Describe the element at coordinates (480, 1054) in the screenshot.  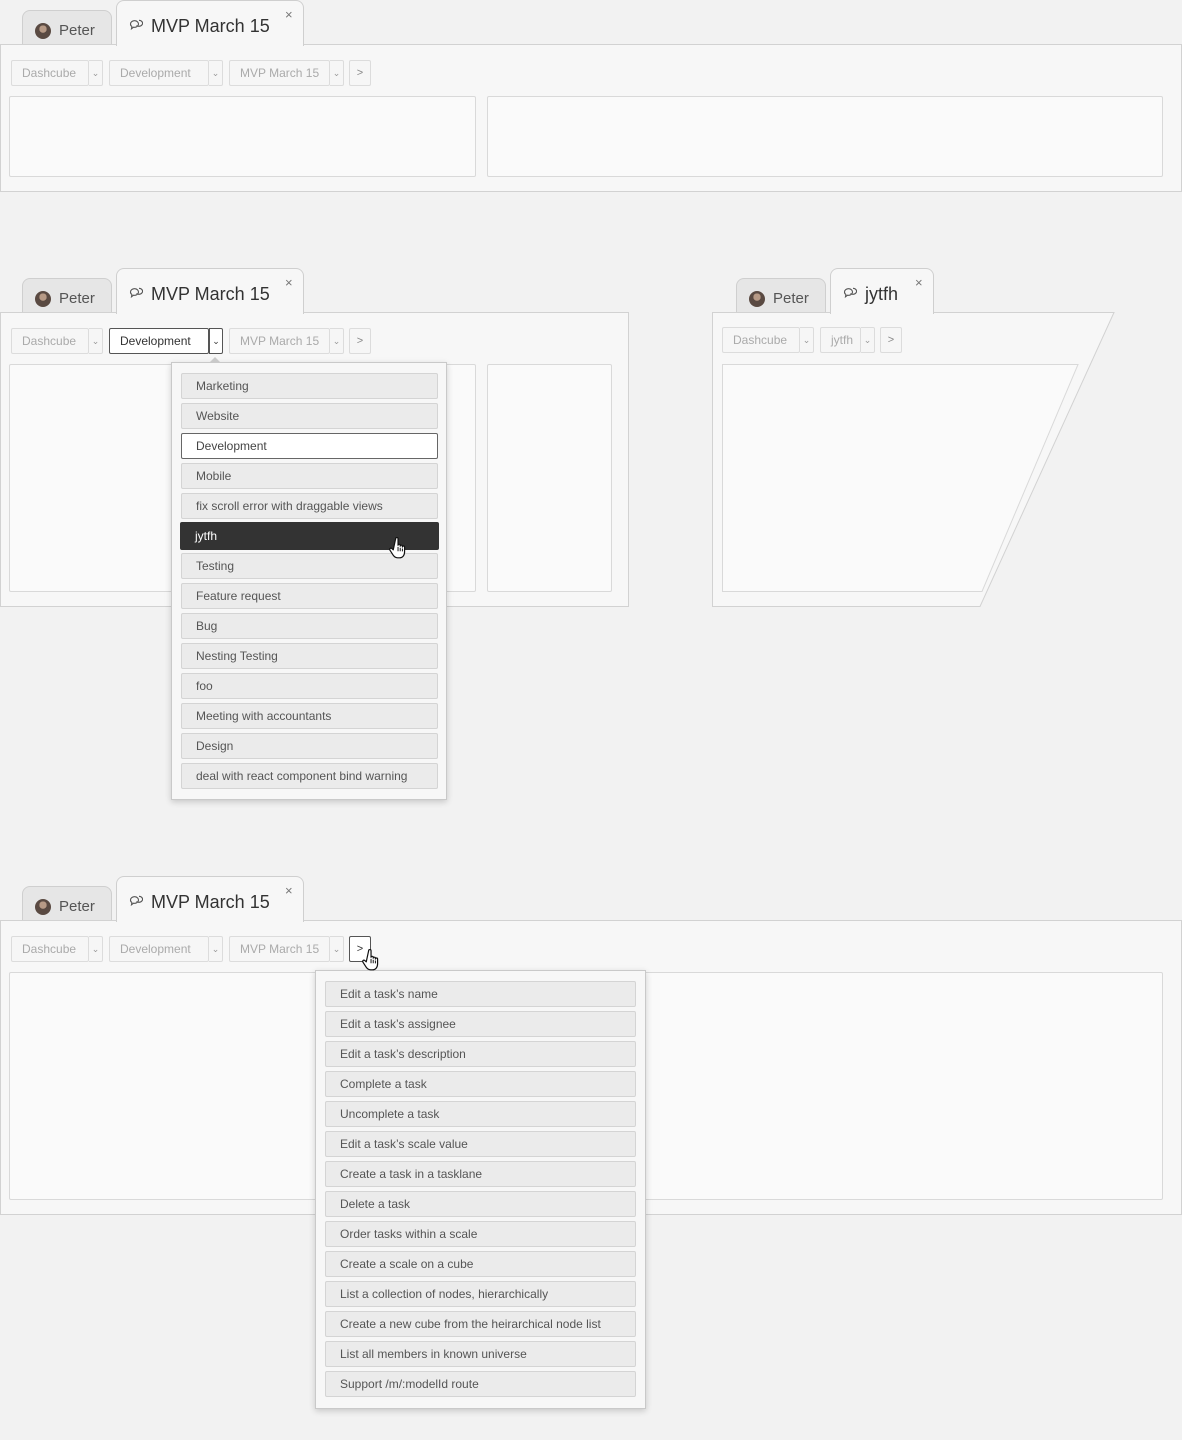
I see `dropdown-item-edit-description: Edit a task’s description` at that location.